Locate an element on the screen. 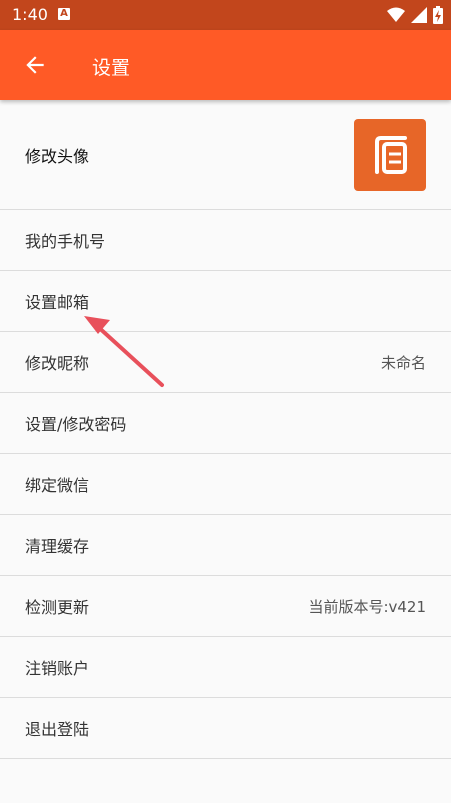  set-email-label: 设置邮箱 is located at coordinates (57, 302).